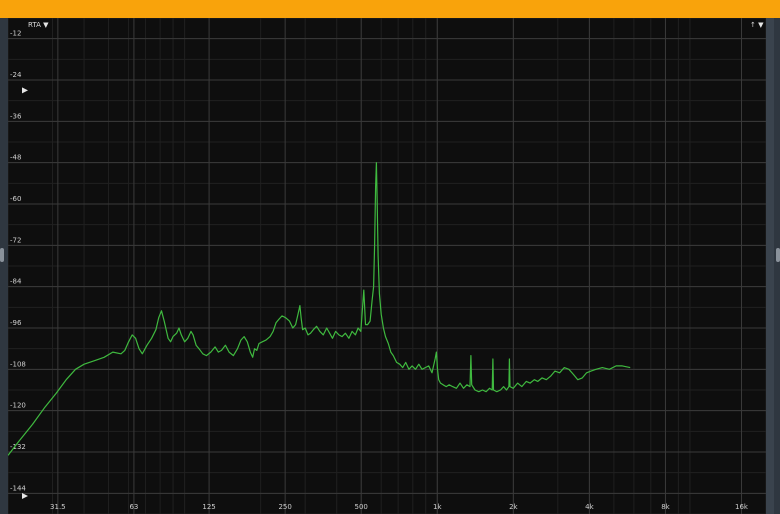  What do you see at coordinates (742, 507) in the screenshot?
I see `x-tick-label: 16k` at bounding box center [742, 507].